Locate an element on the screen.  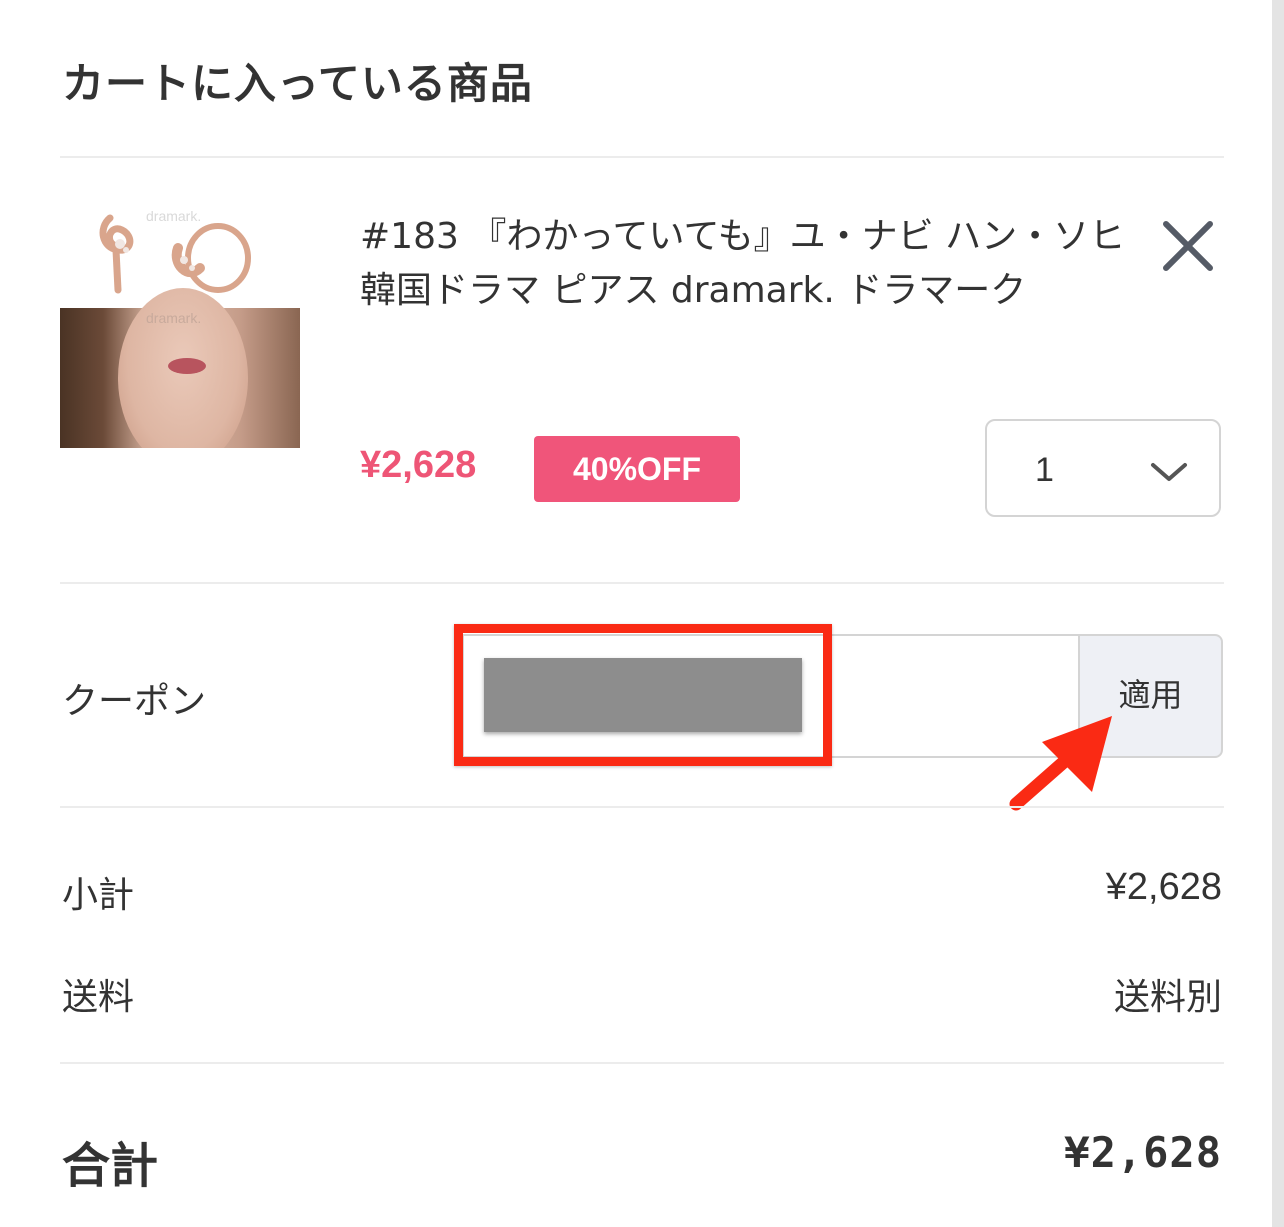
remove-item-button is located at coordinates (1188, 246).